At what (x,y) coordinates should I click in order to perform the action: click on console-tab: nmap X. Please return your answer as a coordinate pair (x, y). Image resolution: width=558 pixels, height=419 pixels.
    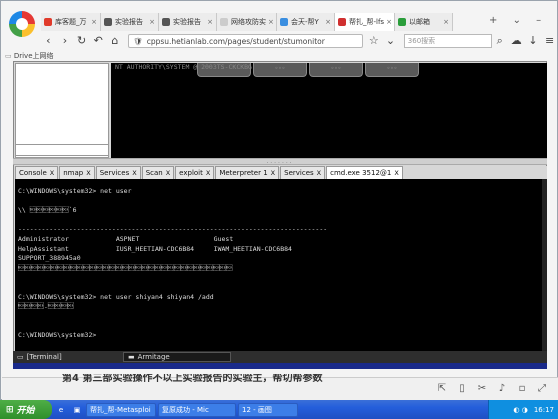
    Looking at the image, I should click on (77, 172).